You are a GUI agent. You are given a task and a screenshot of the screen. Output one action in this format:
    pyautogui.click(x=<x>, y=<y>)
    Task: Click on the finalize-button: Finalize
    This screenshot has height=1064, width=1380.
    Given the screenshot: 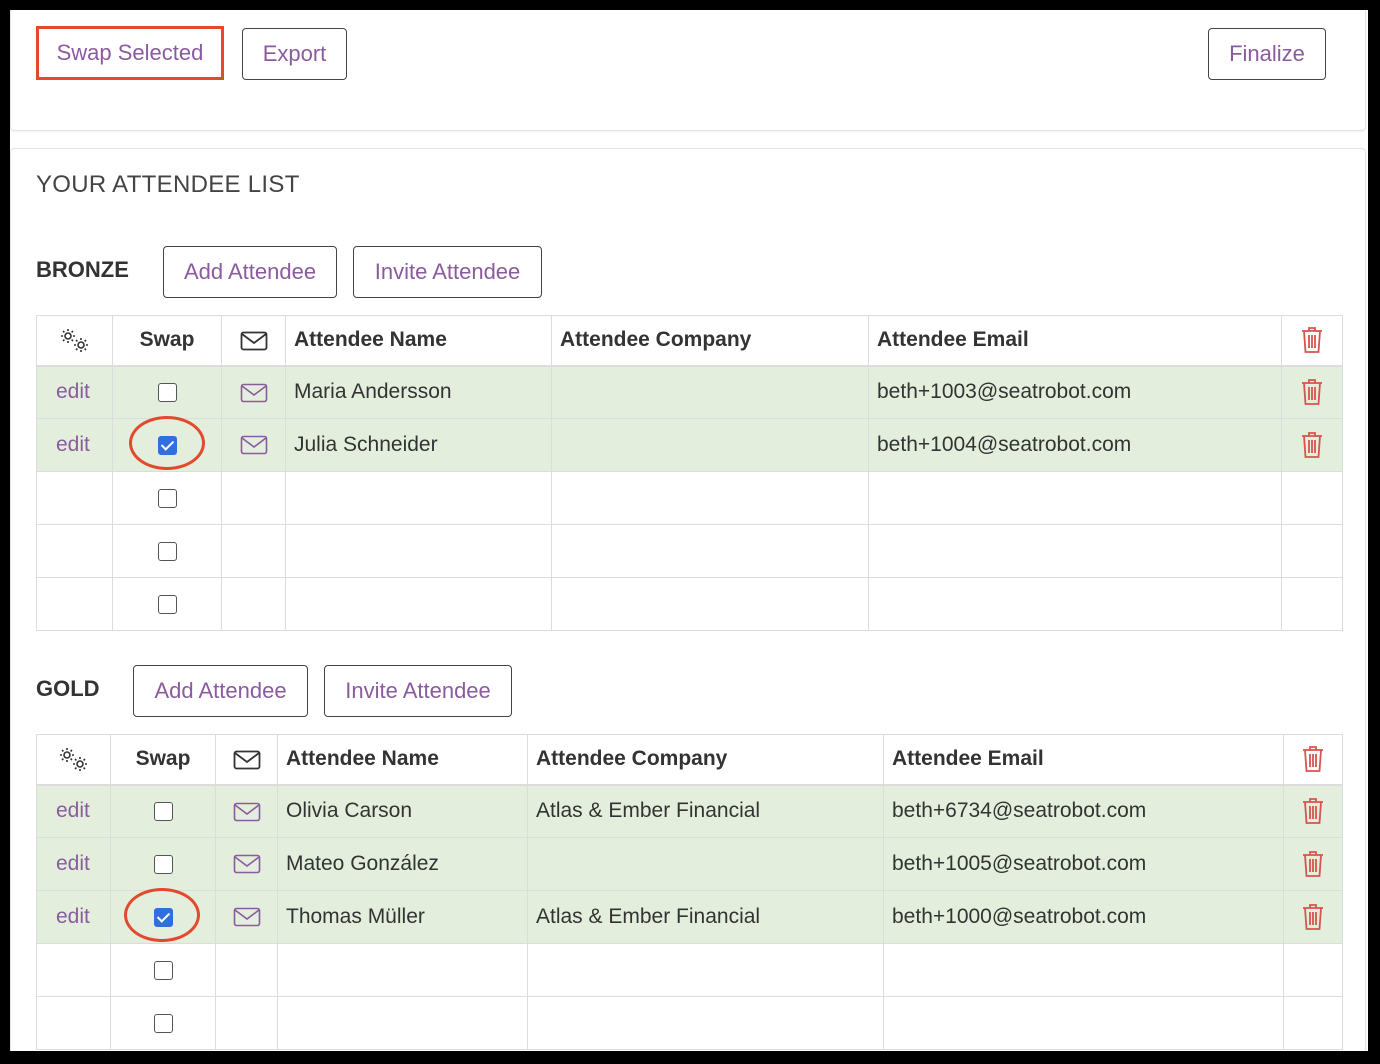 What is the action you would take?
    pyautogui.click(x=1267, y=54)
    